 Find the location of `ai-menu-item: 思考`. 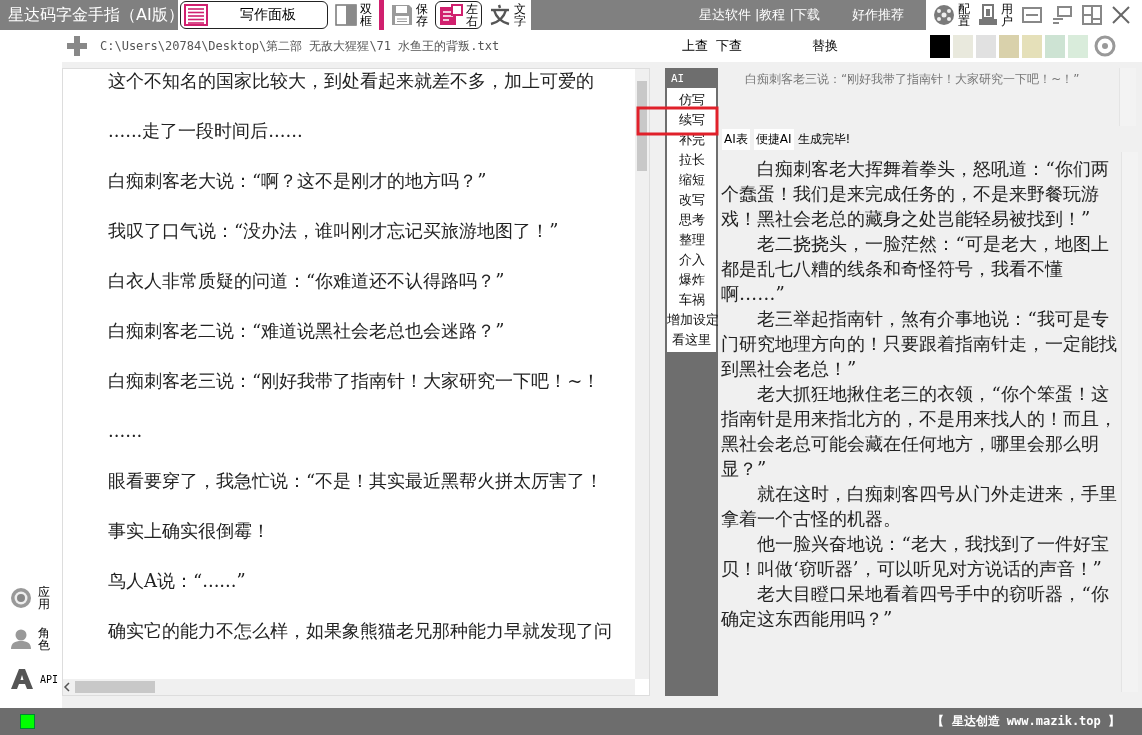

ai-menu-item: 思考 is located at coordinates (691, 220).